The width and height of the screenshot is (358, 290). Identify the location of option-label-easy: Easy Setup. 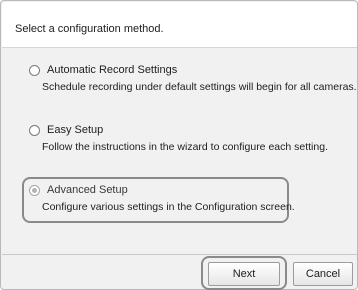
(75, 130).